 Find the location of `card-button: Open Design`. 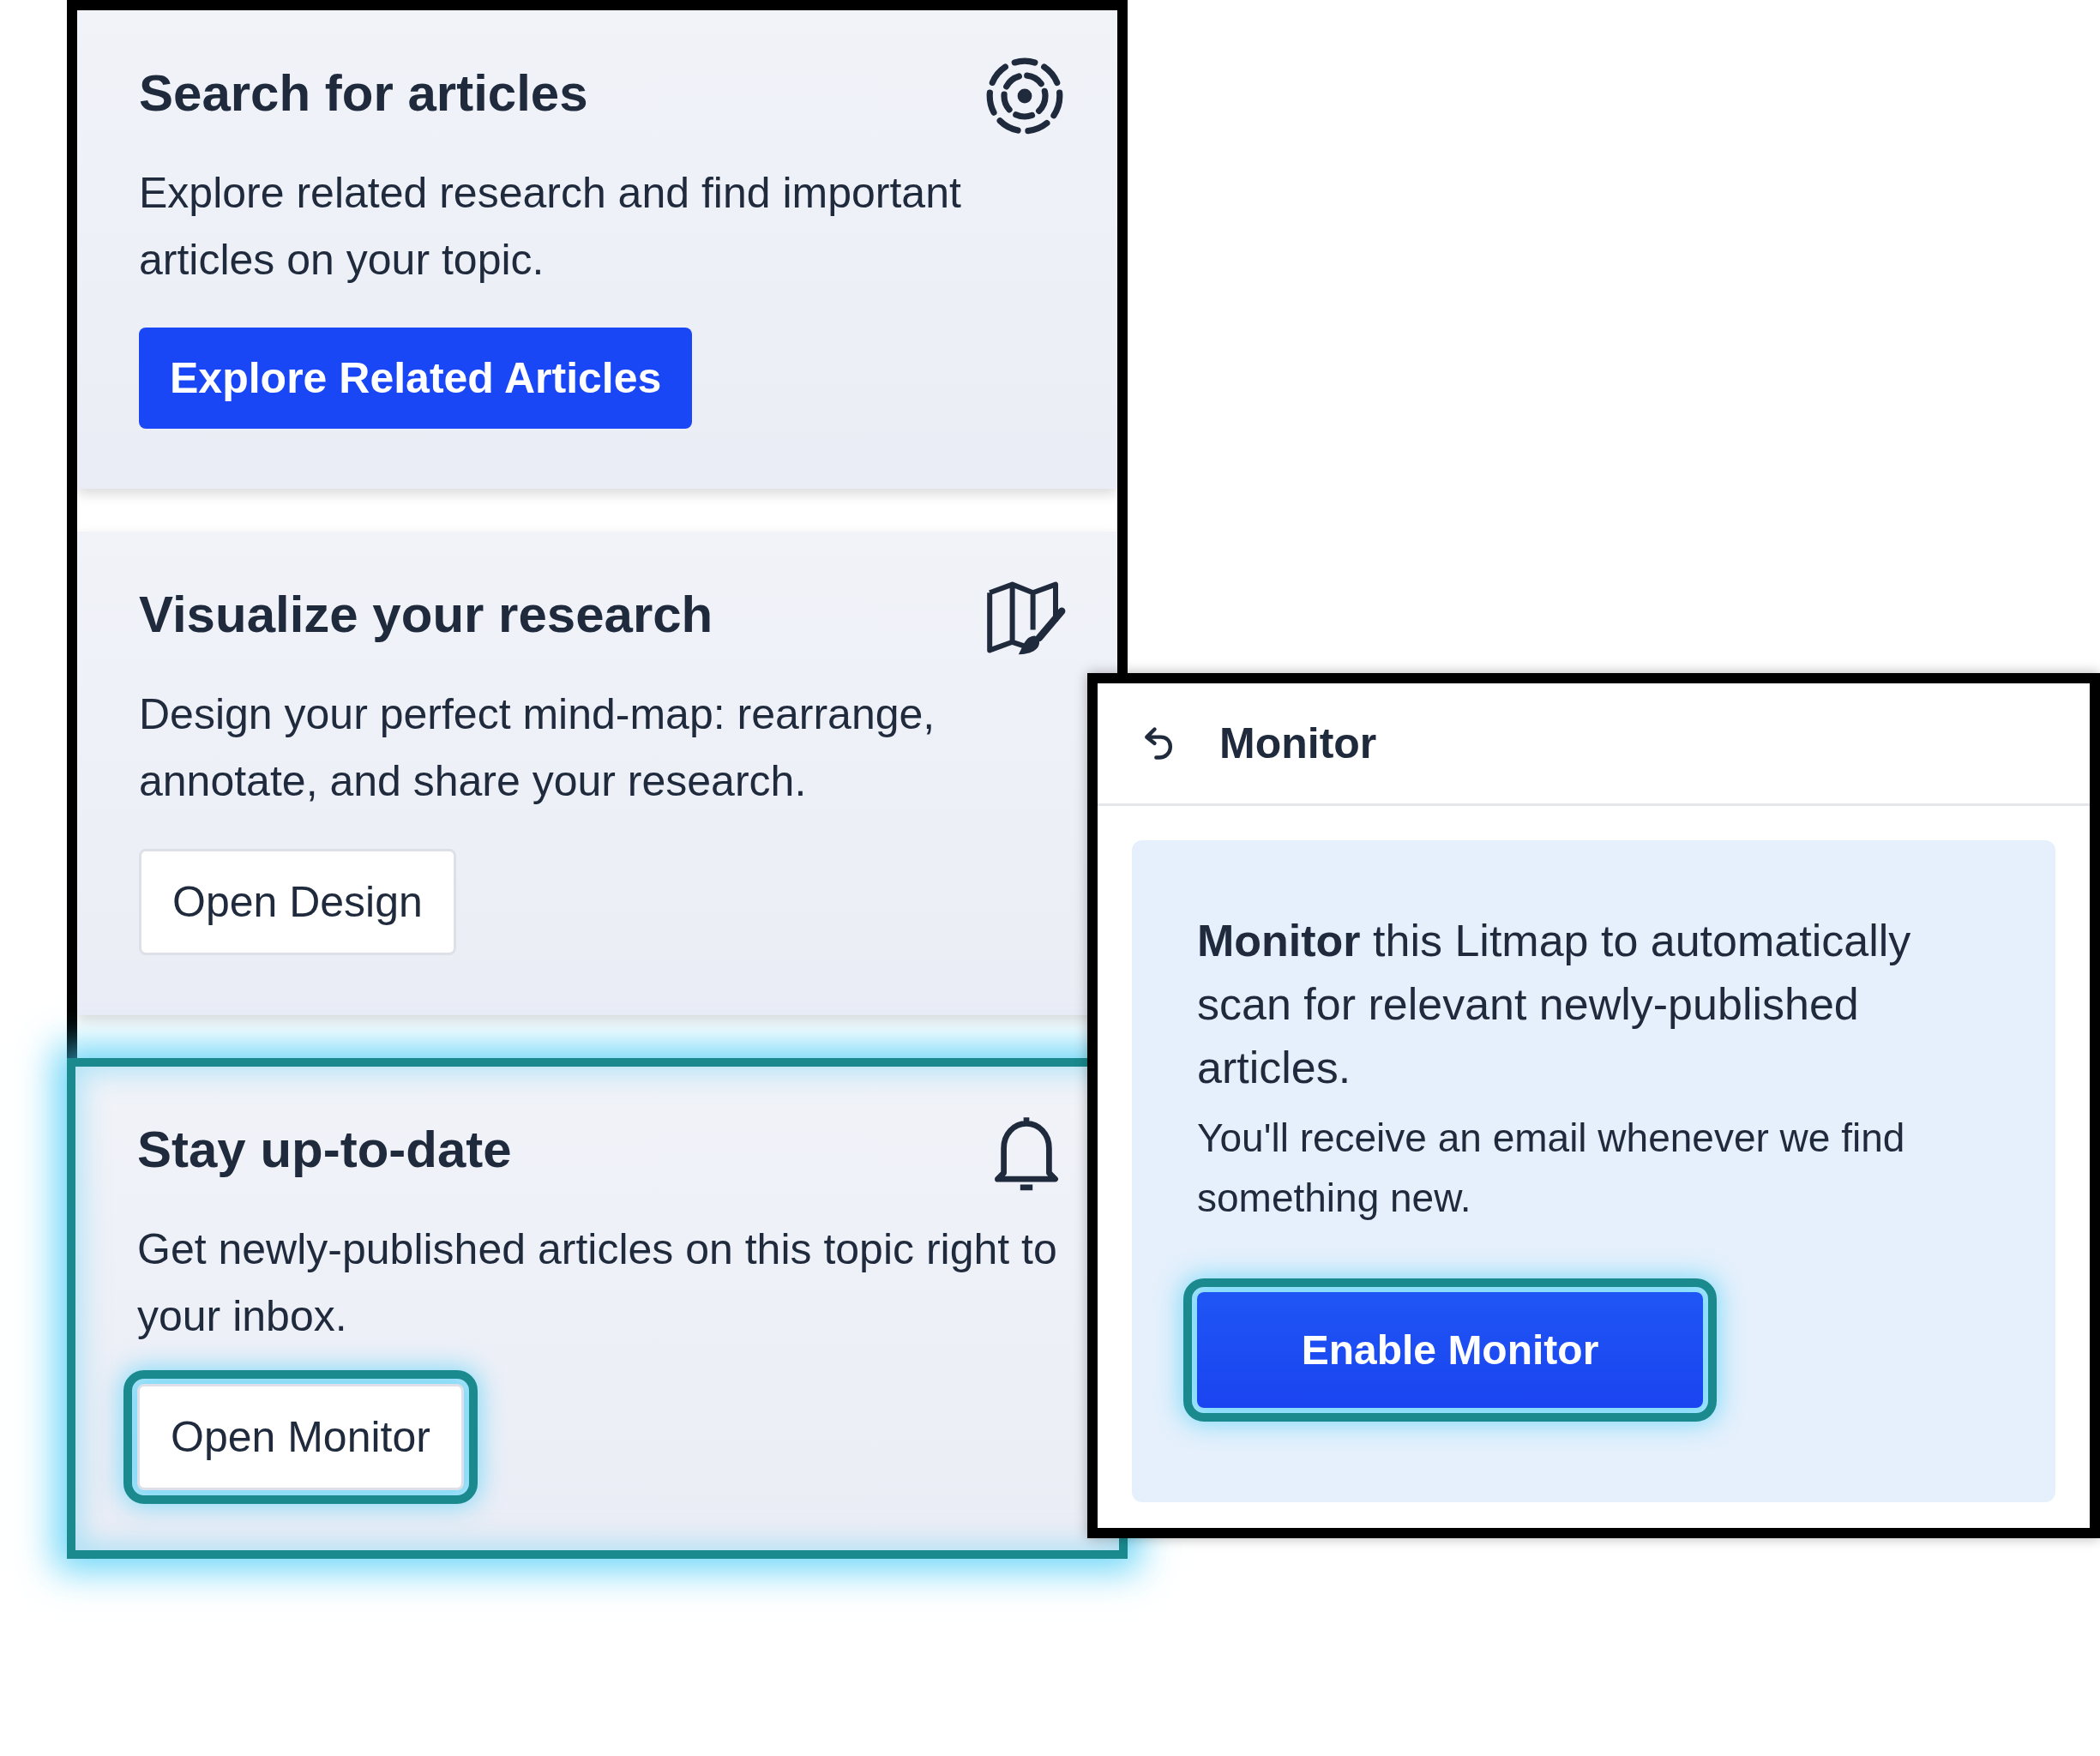

card-button: Open Design is located at coordinates (297, 902).